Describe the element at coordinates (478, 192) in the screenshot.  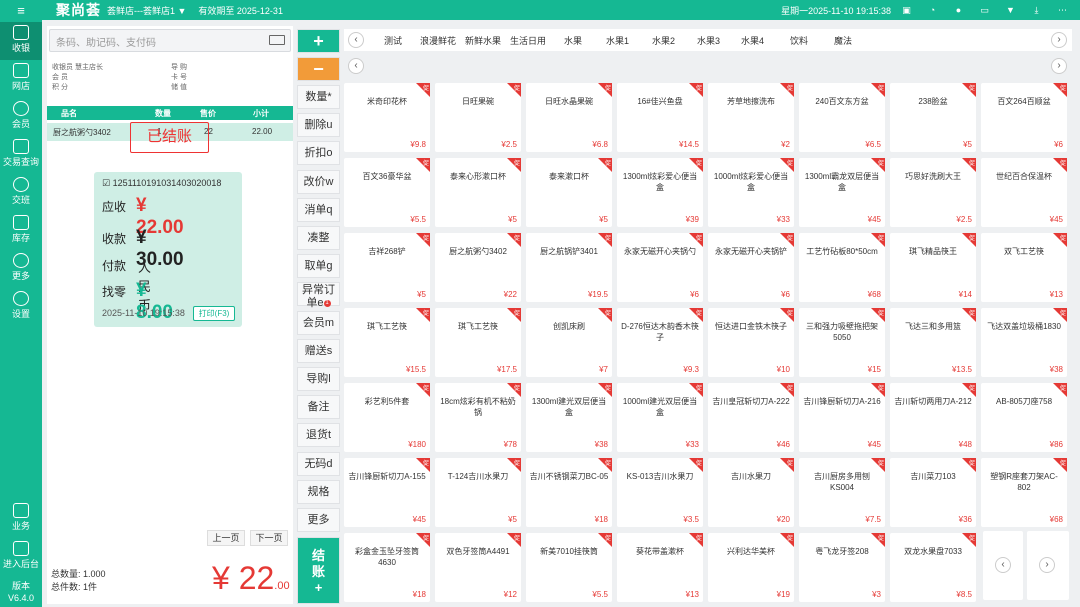
I see `product-card: 促泰来心形漱口杯 ¥5` at that location.